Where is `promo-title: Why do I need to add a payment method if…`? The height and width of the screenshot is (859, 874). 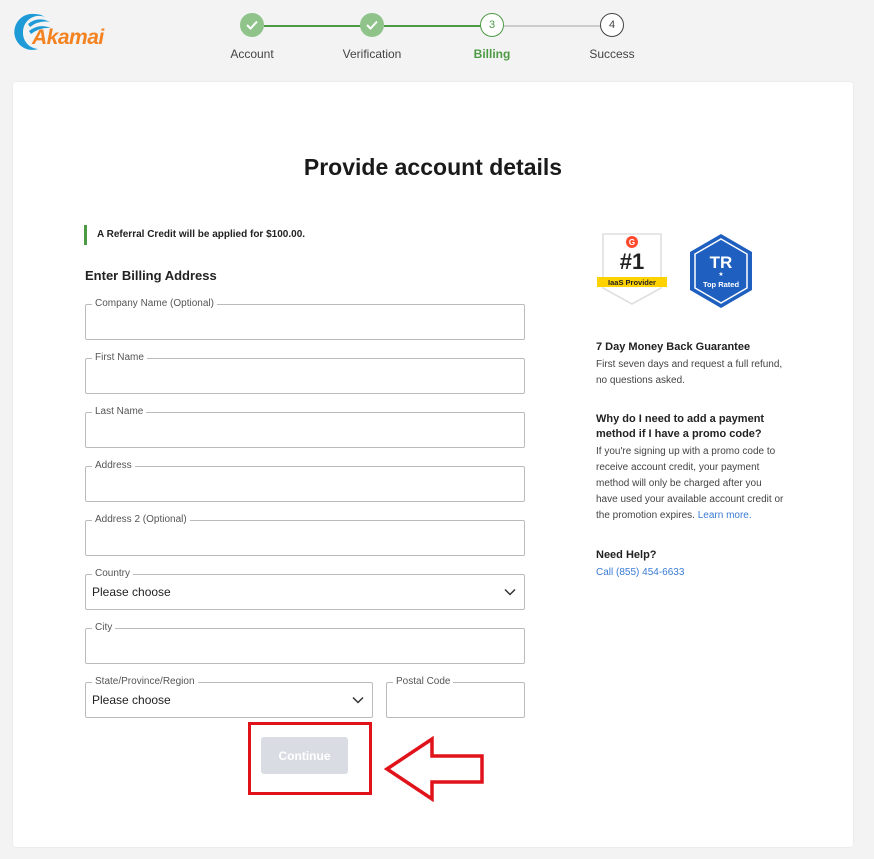 promo-title: Why do I need to add a payment method if… is located at coordinates (680, 426).